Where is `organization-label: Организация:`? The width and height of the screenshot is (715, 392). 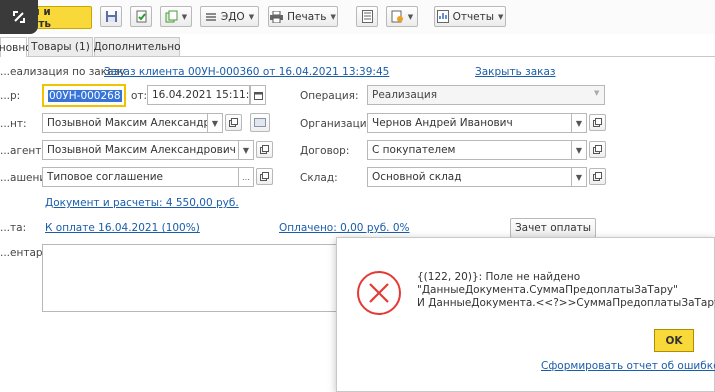 organization-label: Организация: is located at coordinates (338, 124).